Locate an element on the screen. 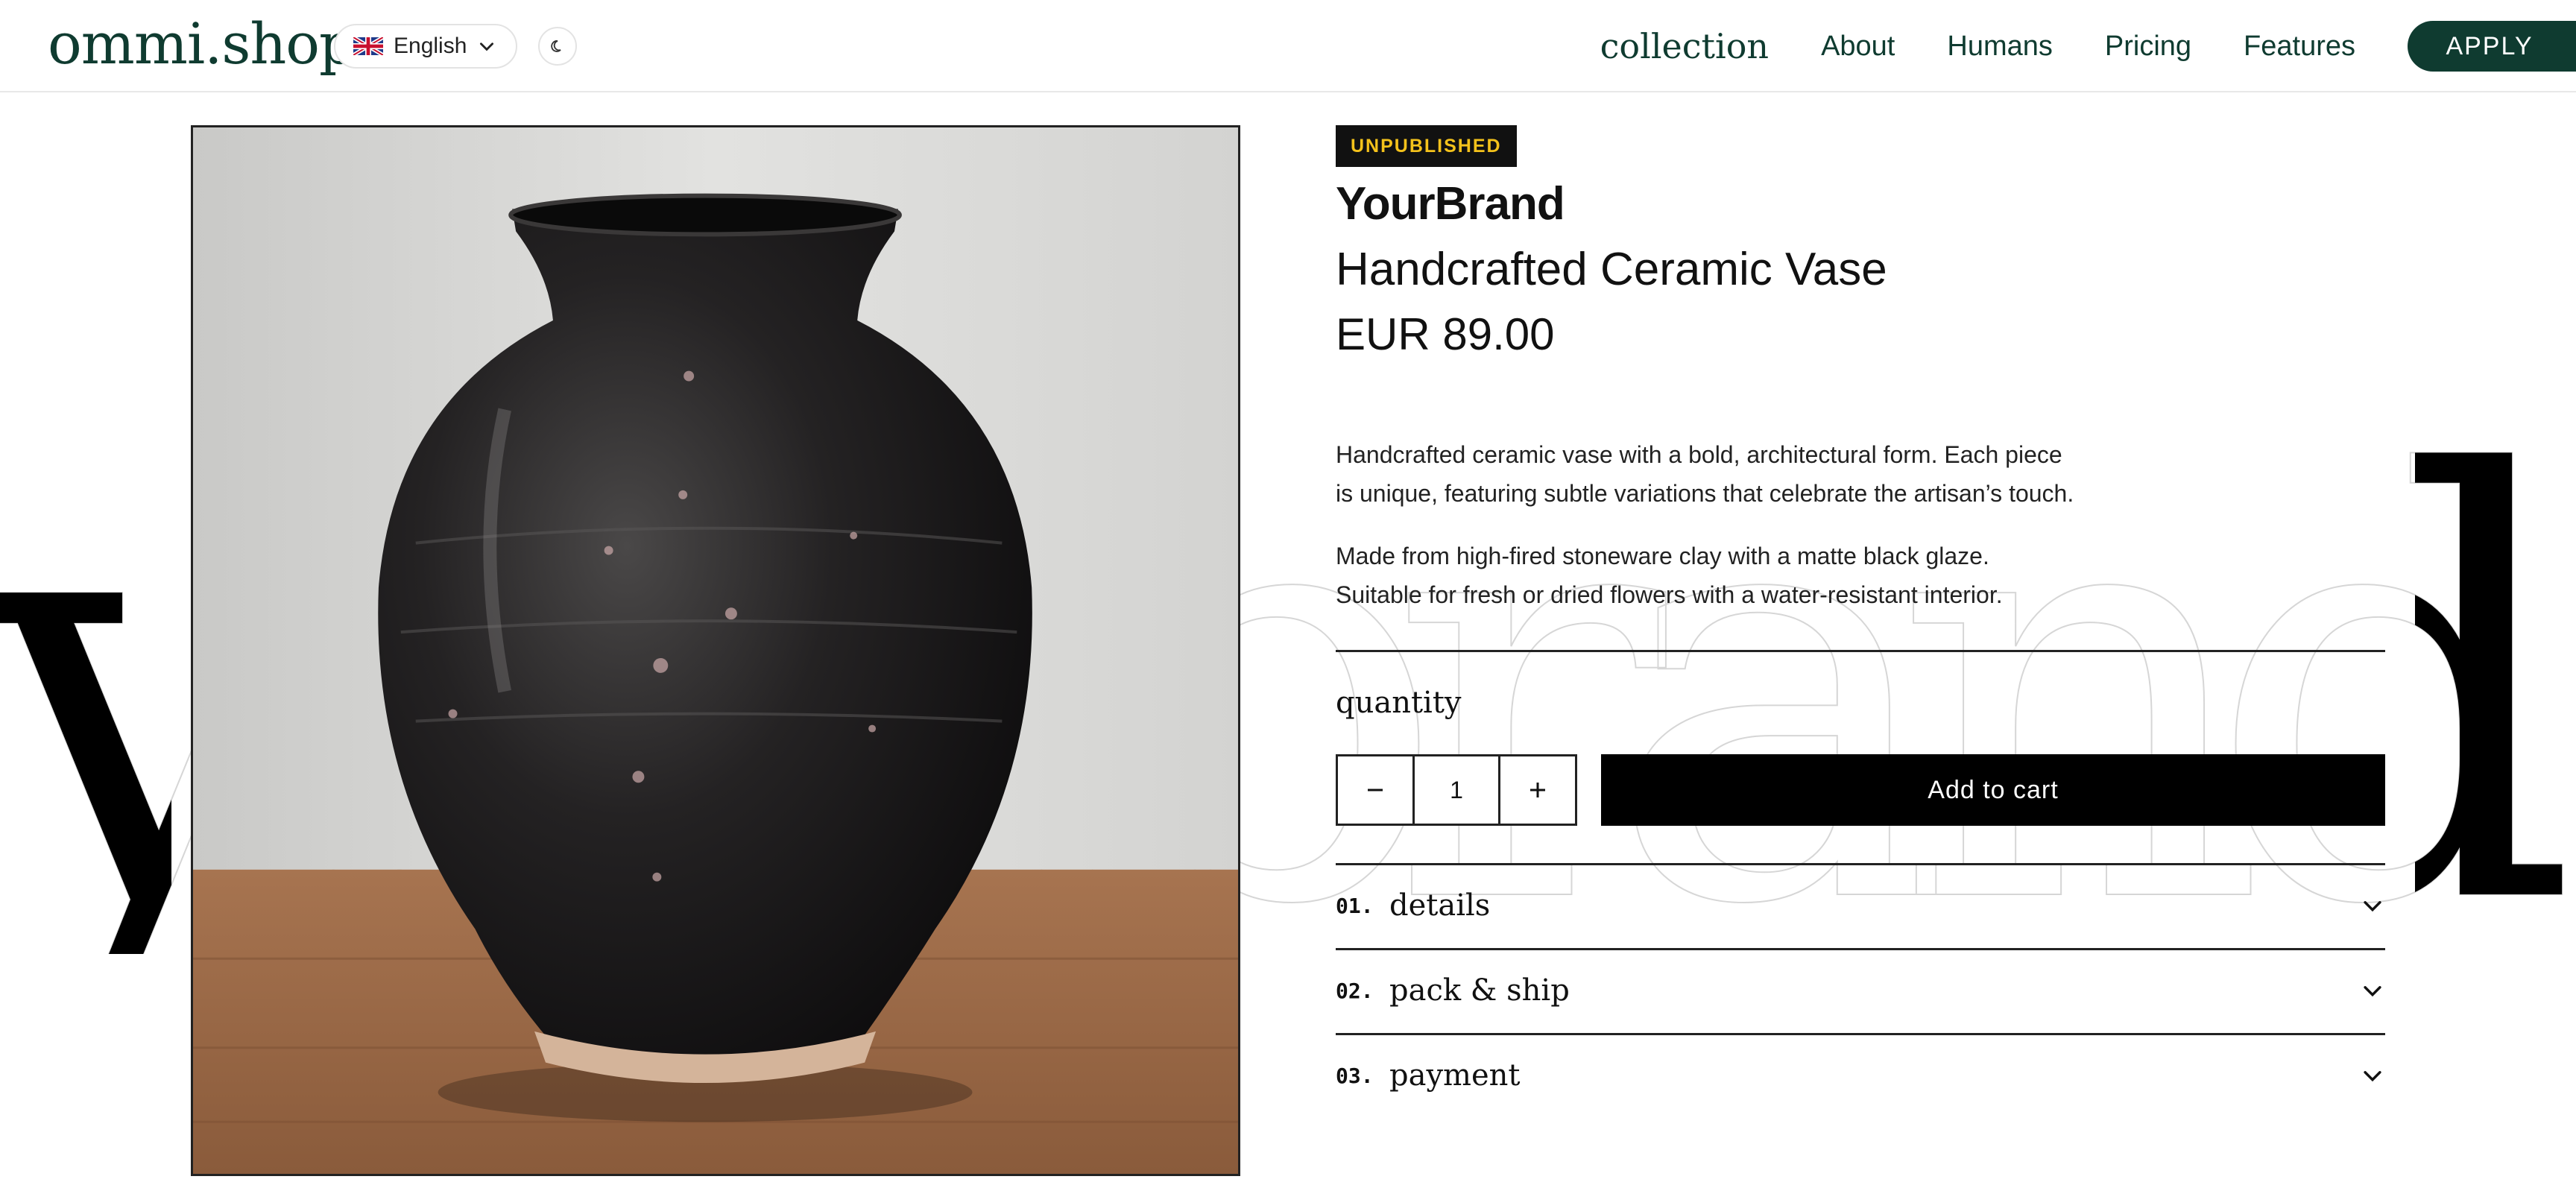 This screenshot has height=1188, width=2576. quantity-label: quantity is located at coordinates (1399, 703).